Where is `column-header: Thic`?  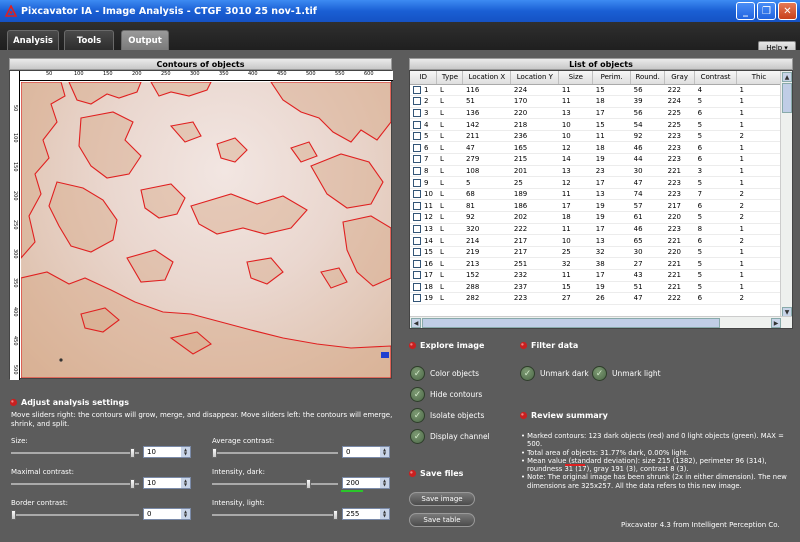
column-header: Thic is located at coordinates (759, 78).